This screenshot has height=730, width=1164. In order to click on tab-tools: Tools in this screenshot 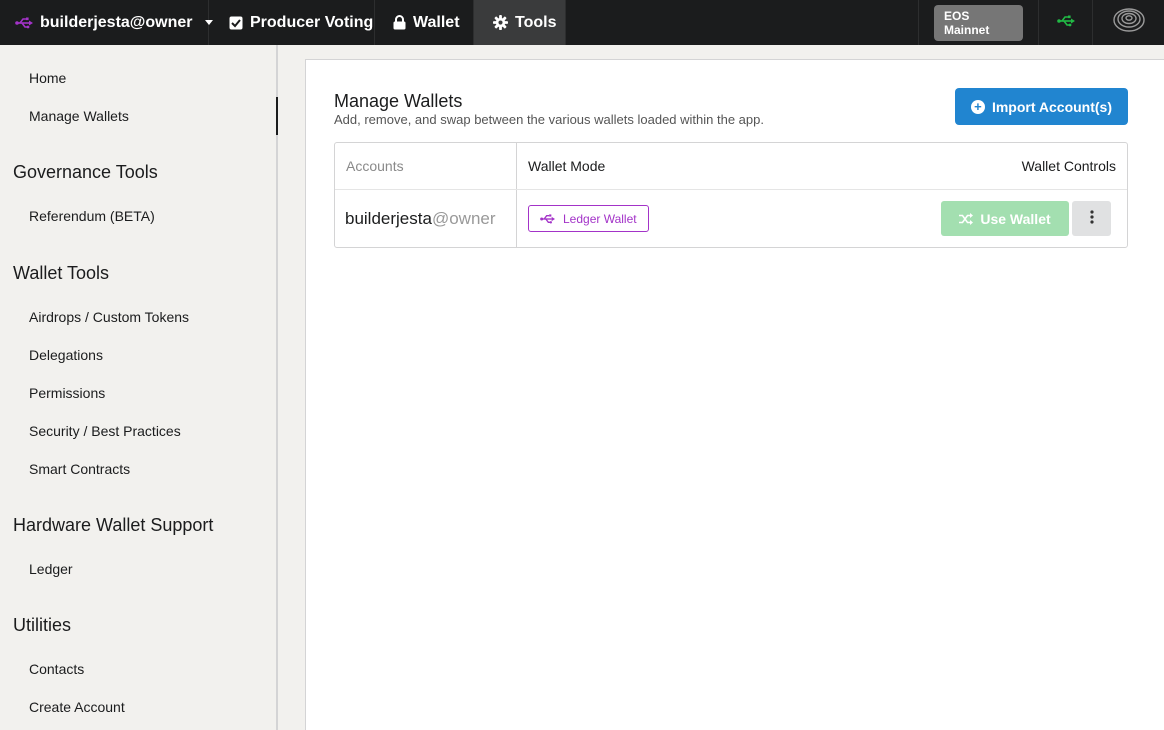, I will do `click(520, 22)`.